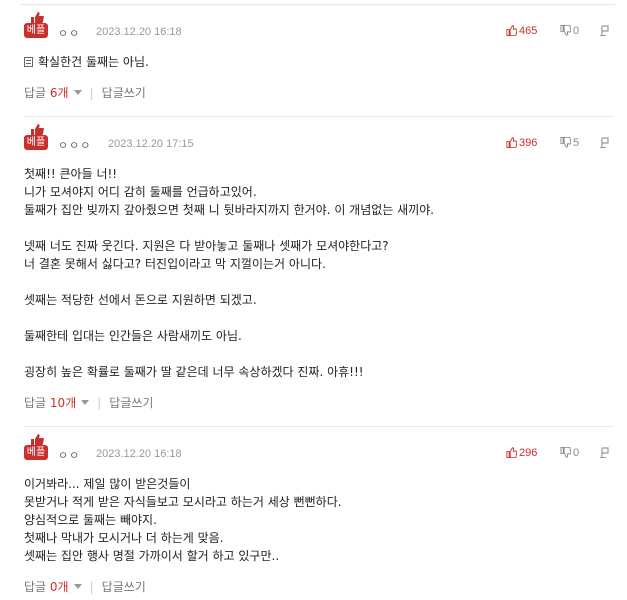  What do you see at coordinates (28, 62) in the screenshot?
I see `document-icon` at bounding box center [28, 62].